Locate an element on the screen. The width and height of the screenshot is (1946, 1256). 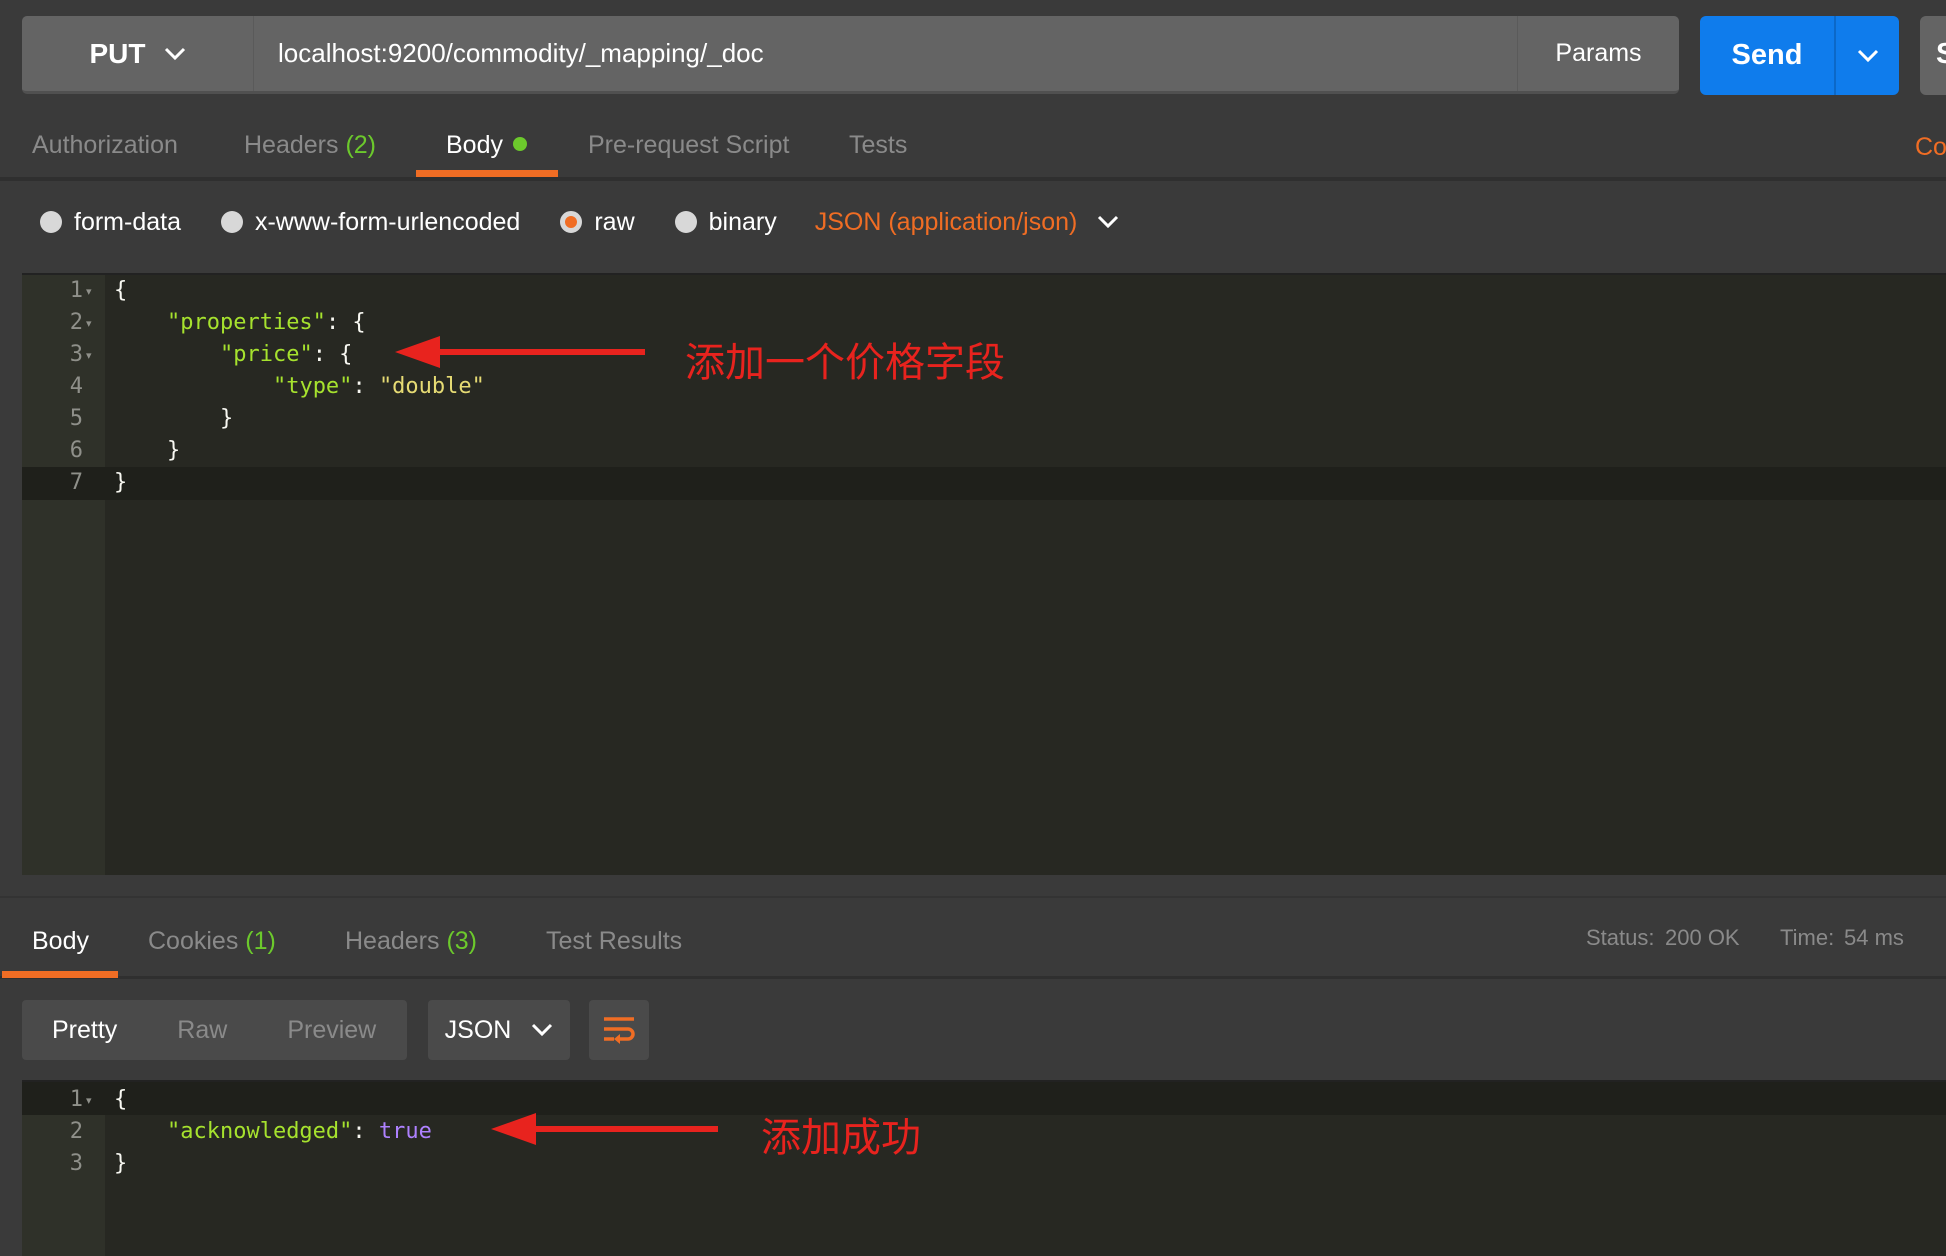
method-label: PUT is located at coordinates (117, 53).